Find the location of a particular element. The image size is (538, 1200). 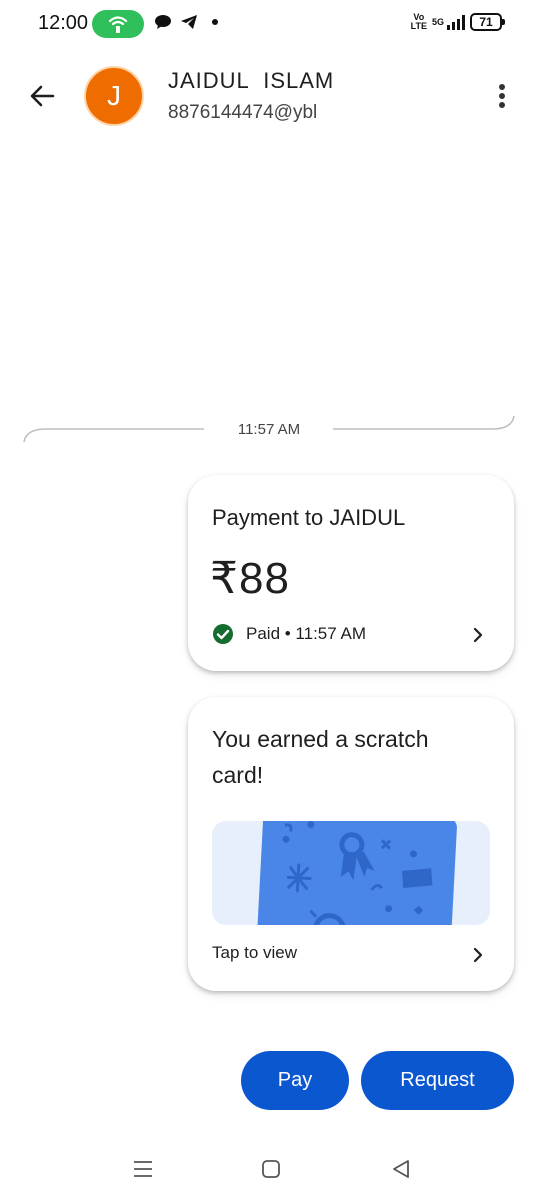

notification-icons is located at coordinates (186, 22).